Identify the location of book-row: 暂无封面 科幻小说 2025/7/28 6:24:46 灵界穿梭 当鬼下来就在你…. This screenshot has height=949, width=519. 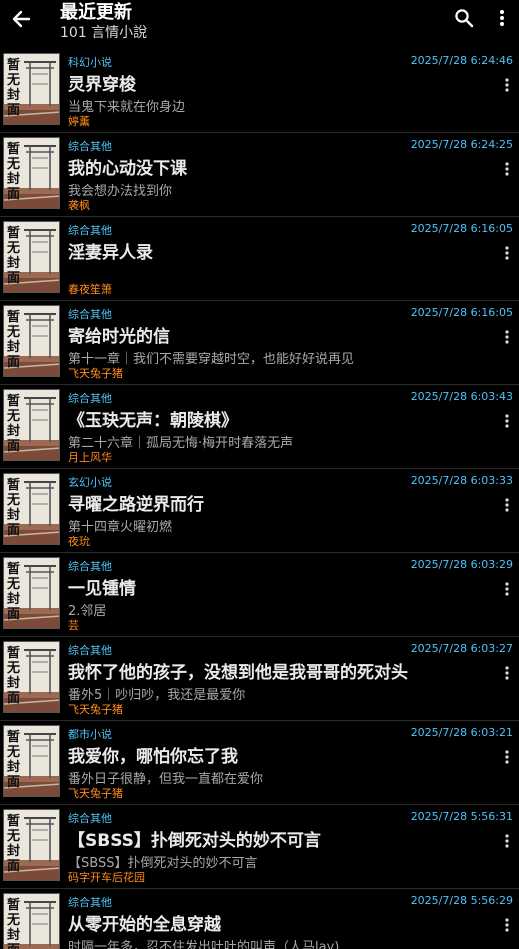
(259, 91).